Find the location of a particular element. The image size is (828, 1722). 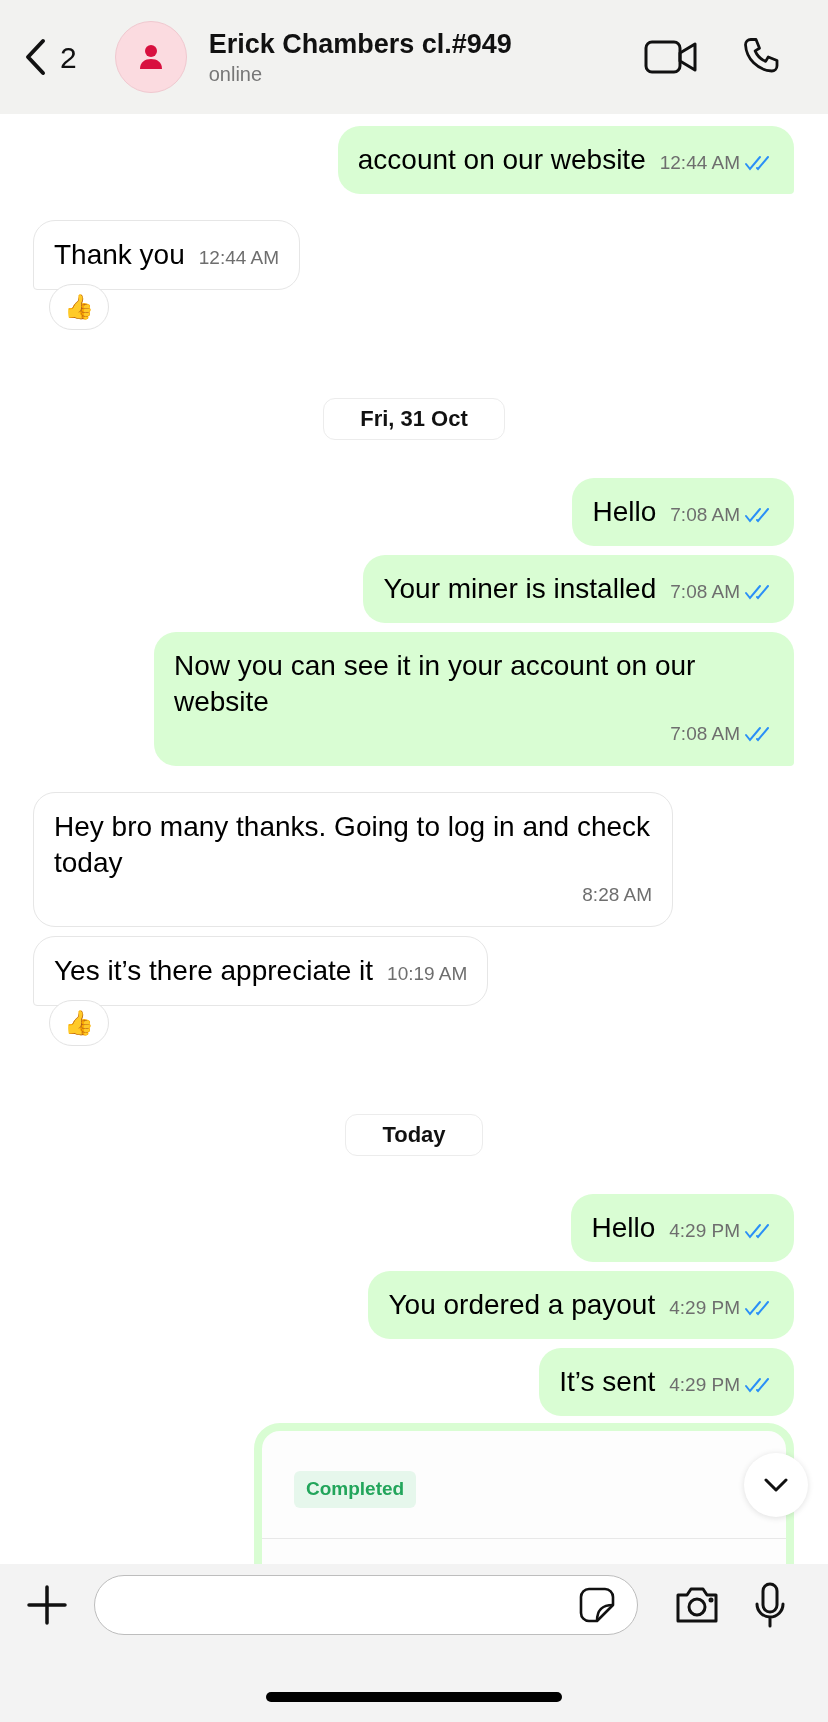

message-time: 10:19 AM is located at coordinates (427, 973).